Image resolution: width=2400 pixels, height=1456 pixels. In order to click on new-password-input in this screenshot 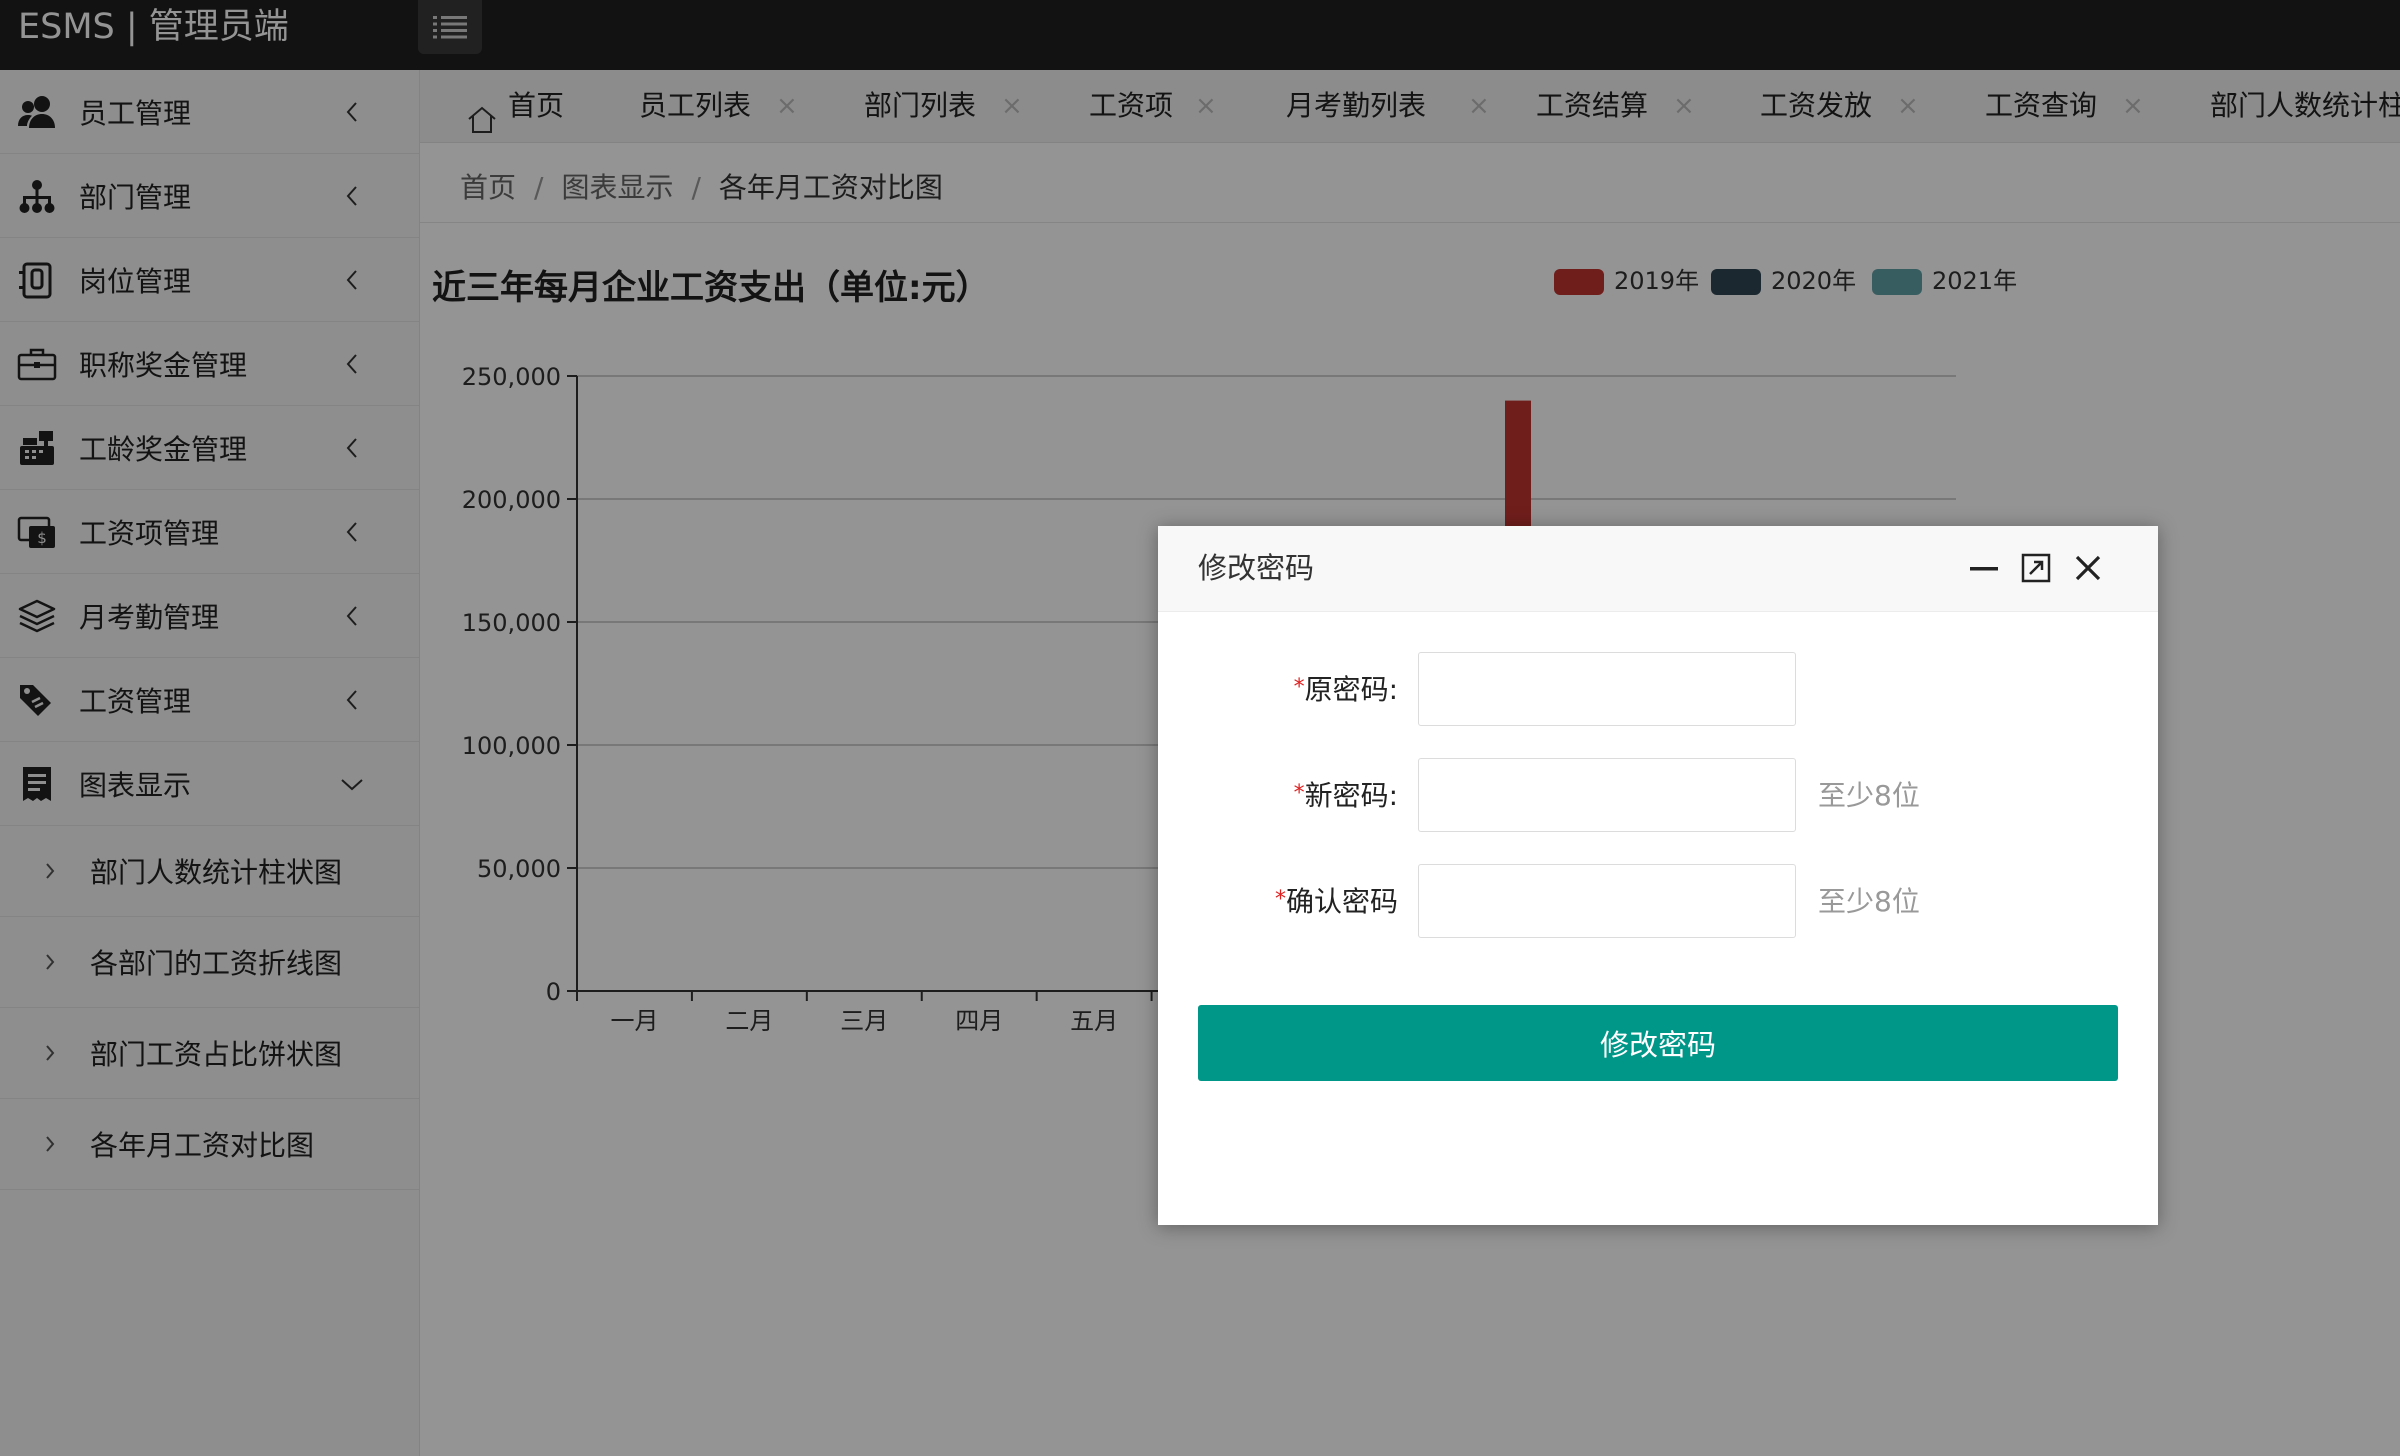, I will do `click(1607, 795)`.